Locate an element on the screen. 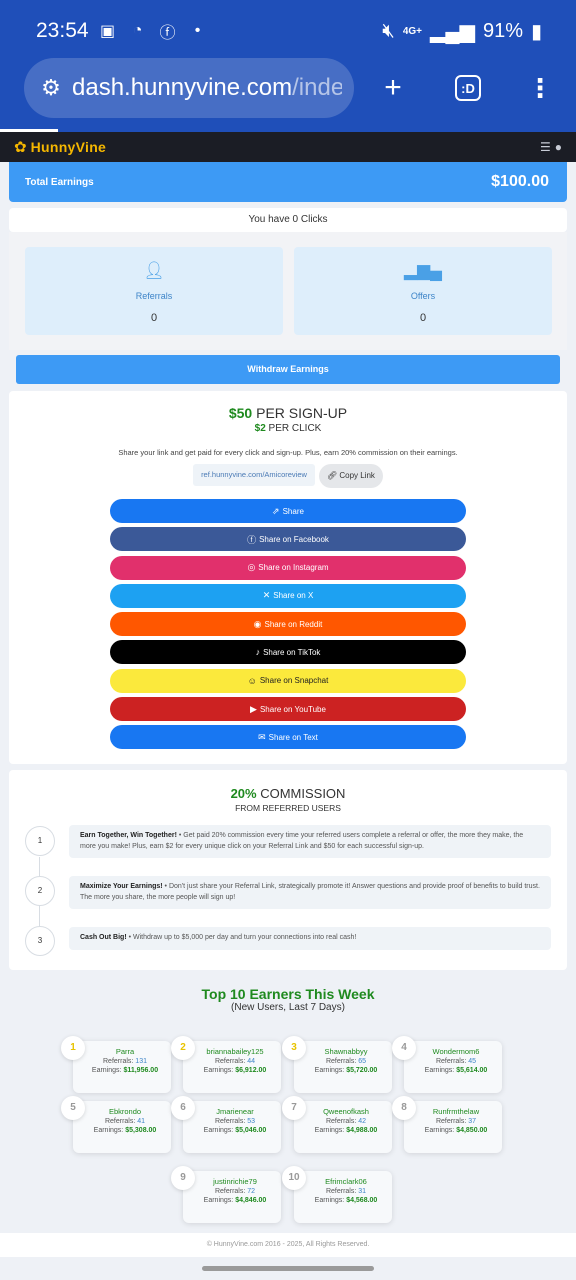 Image resolution: width=576 pixels, height=1280 pixels. copy-link-label: Copy Link is located at coordinates (357, 475).